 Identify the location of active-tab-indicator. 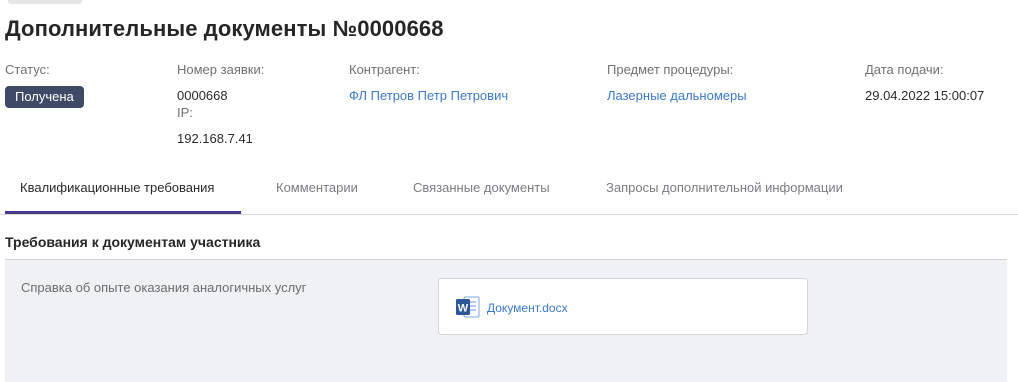
(123, 212).